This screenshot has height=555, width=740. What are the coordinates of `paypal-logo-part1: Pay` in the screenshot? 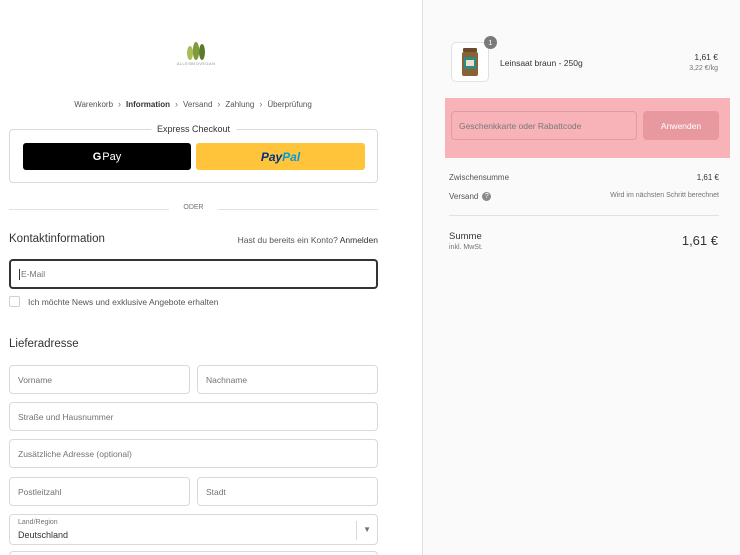 It's located at (271, 156).